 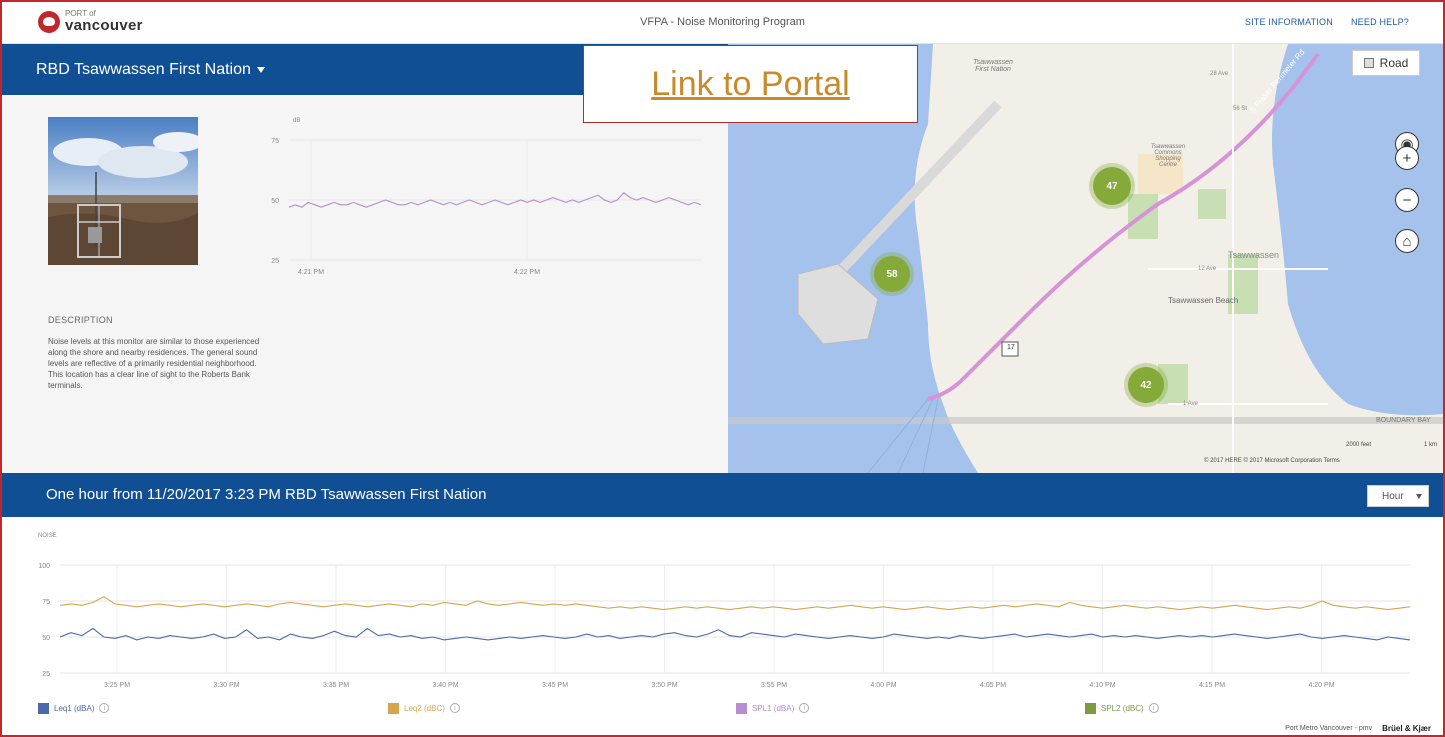 I want to click on legend-swatch-spl2, so click(x=1090, y=708).